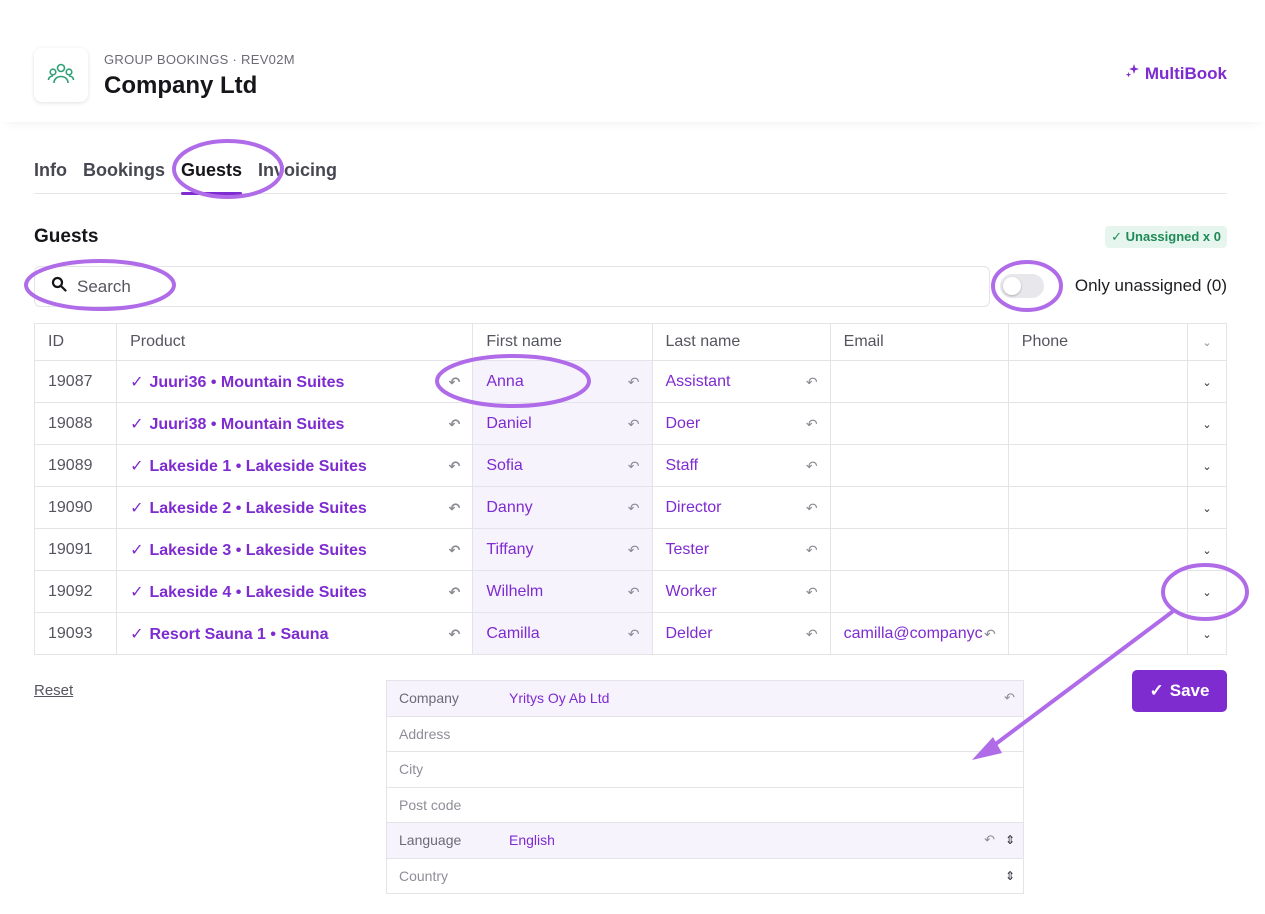 The height and width of the screenshot is (914, 1265). I want to click on last-name-cell: Assistant ↶, so click(741, 381).